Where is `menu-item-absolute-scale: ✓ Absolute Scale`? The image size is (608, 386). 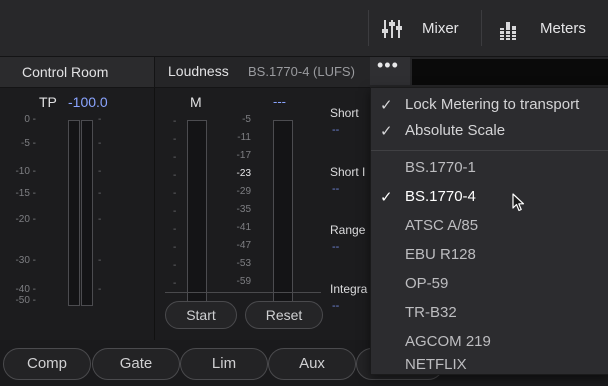
menu-item-absolute-scale: ✓ Absolute Scale is located at coordinates (489, 131).